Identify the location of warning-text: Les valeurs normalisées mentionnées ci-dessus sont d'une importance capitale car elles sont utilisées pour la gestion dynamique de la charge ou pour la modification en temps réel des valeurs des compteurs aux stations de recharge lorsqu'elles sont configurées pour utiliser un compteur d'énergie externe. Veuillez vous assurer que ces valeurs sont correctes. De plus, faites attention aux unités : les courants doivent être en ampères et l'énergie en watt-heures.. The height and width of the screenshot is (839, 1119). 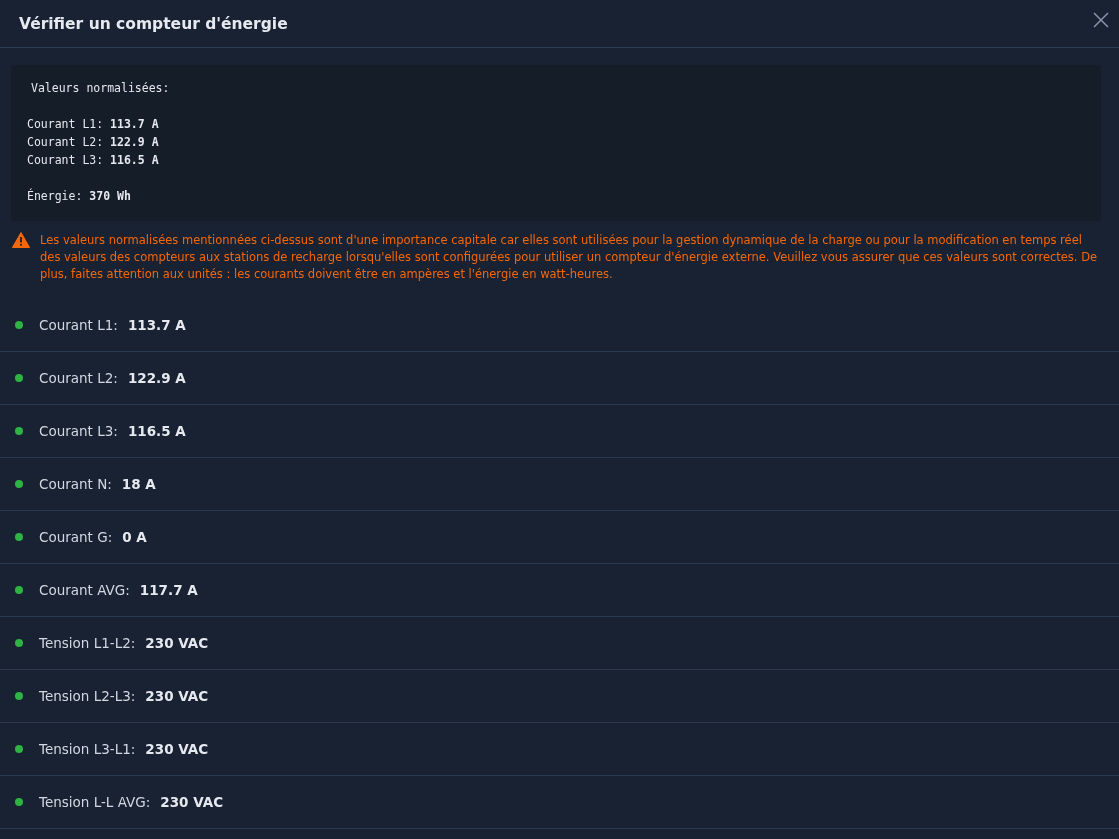
(569, 257).